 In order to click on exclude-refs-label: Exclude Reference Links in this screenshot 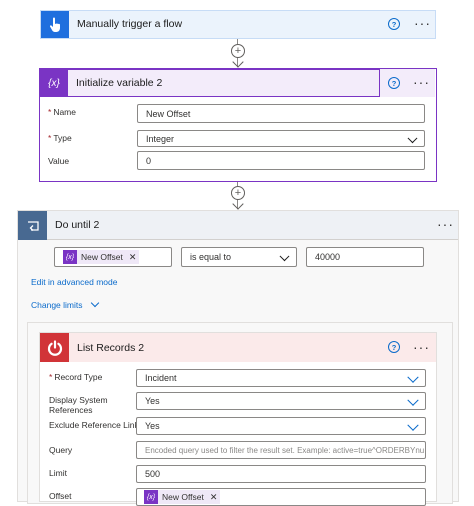, I will do `click(96, 425)`.